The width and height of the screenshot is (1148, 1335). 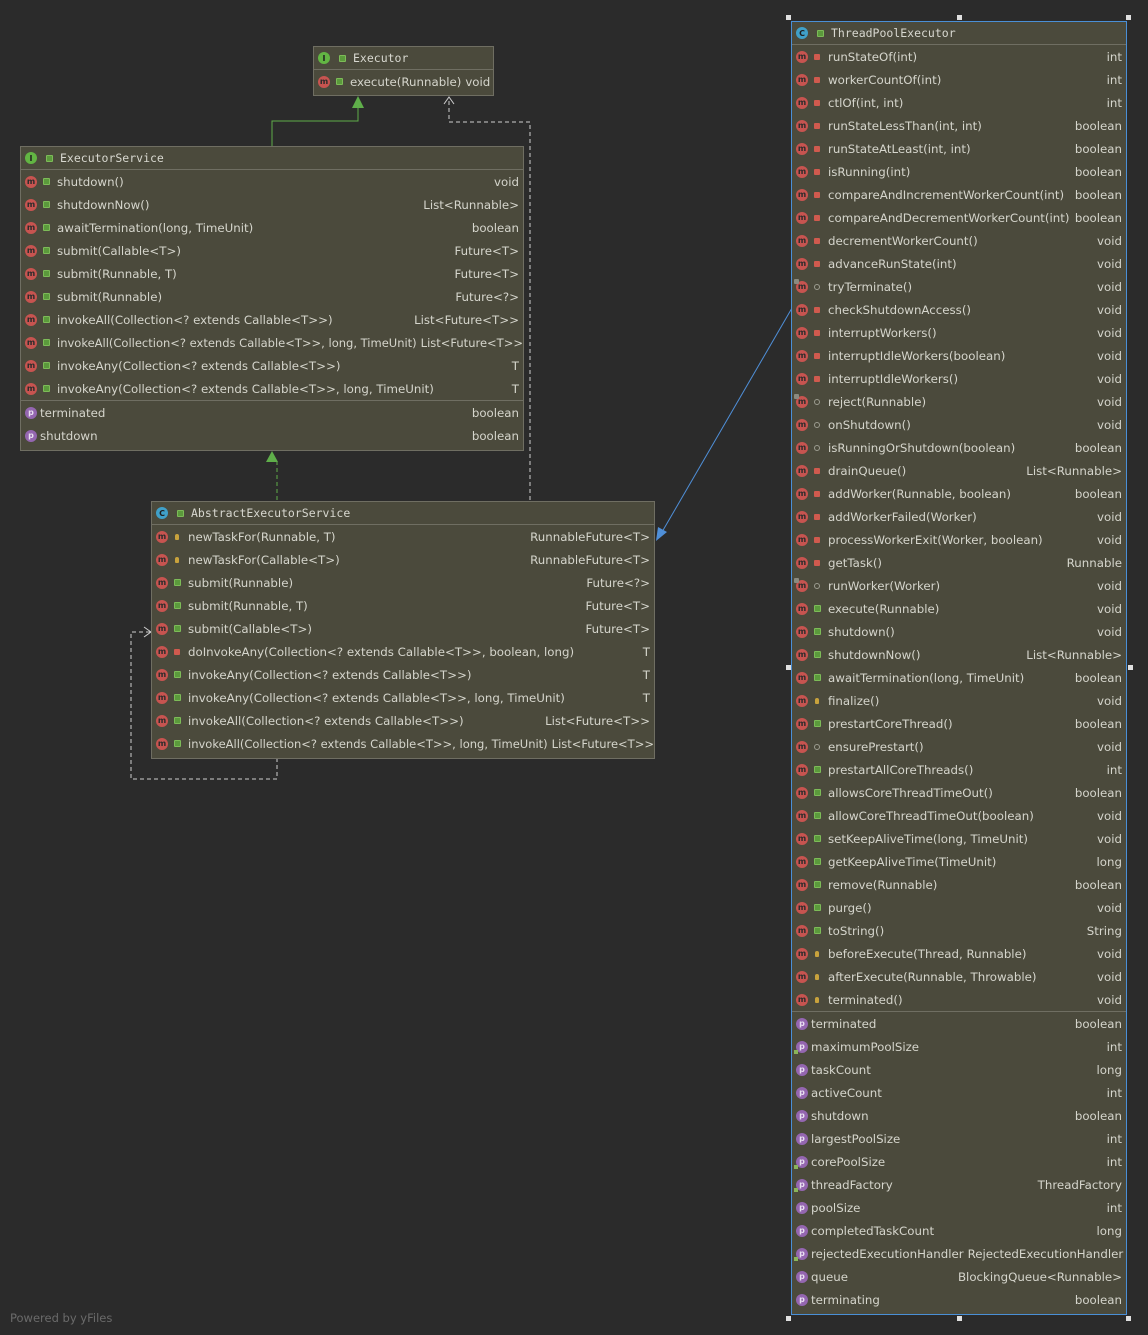 What do you see at coordinates (1074, 470) in the screenshot?
I see `return-type: List<Runnable>` at bounding box center [1074, 470].